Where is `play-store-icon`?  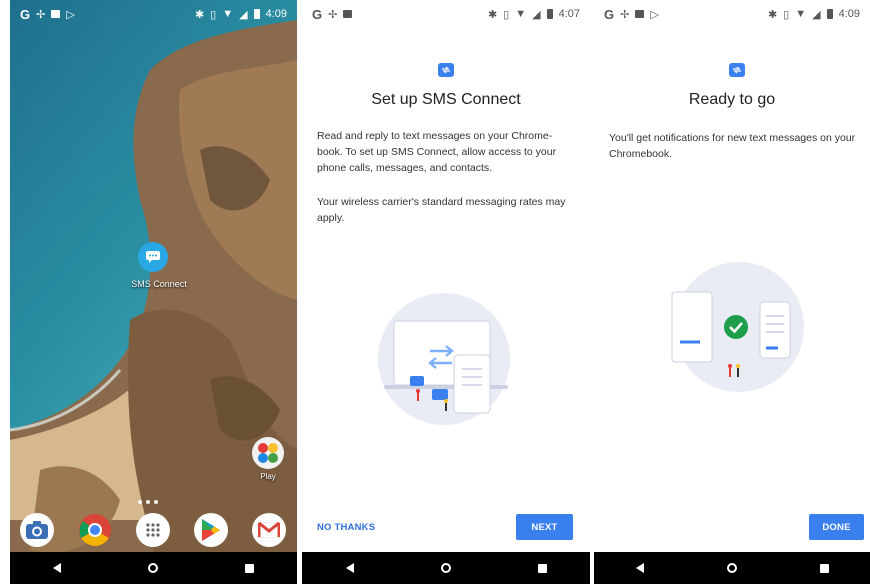
play-store-icon is located at coordinates (211, 530).